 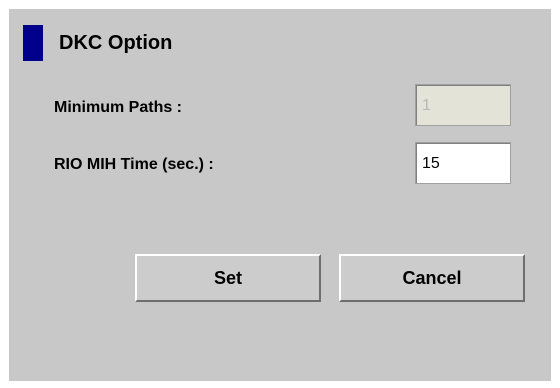 I want to click on dialog-header: DKC Option, so click(x=97, y=43).